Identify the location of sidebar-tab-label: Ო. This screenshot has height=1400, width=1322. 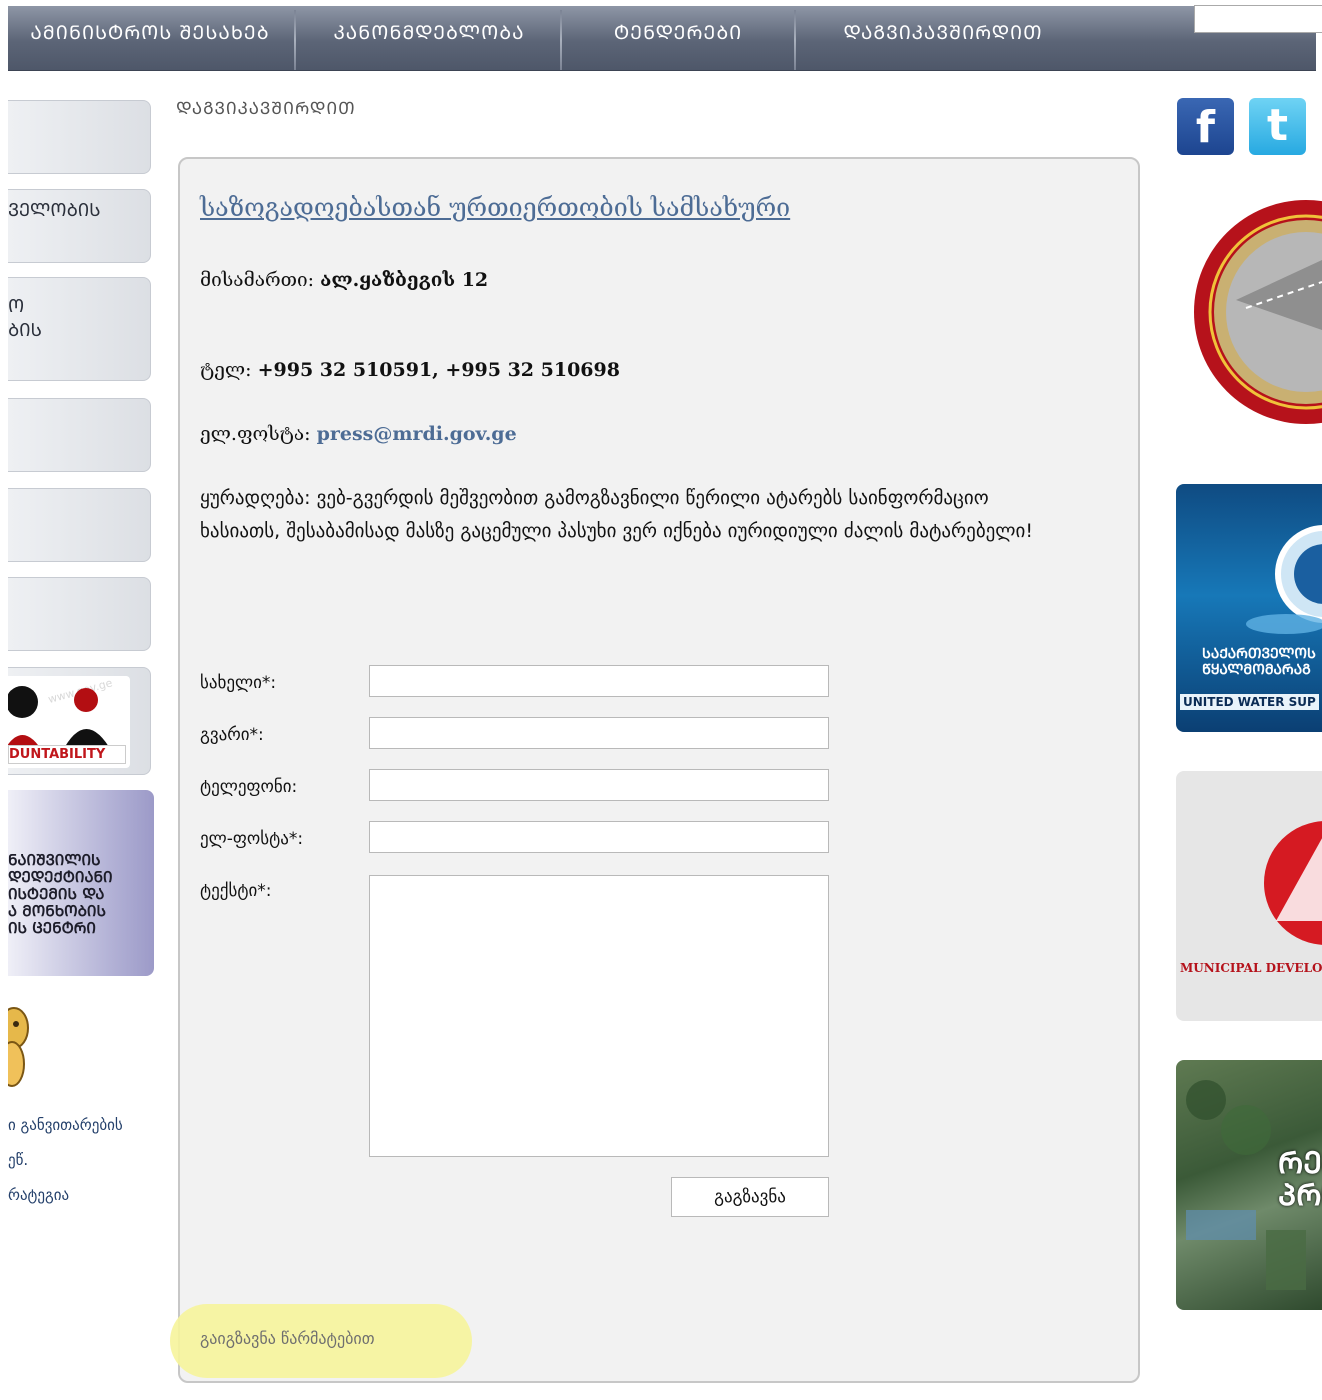
(16, 306).